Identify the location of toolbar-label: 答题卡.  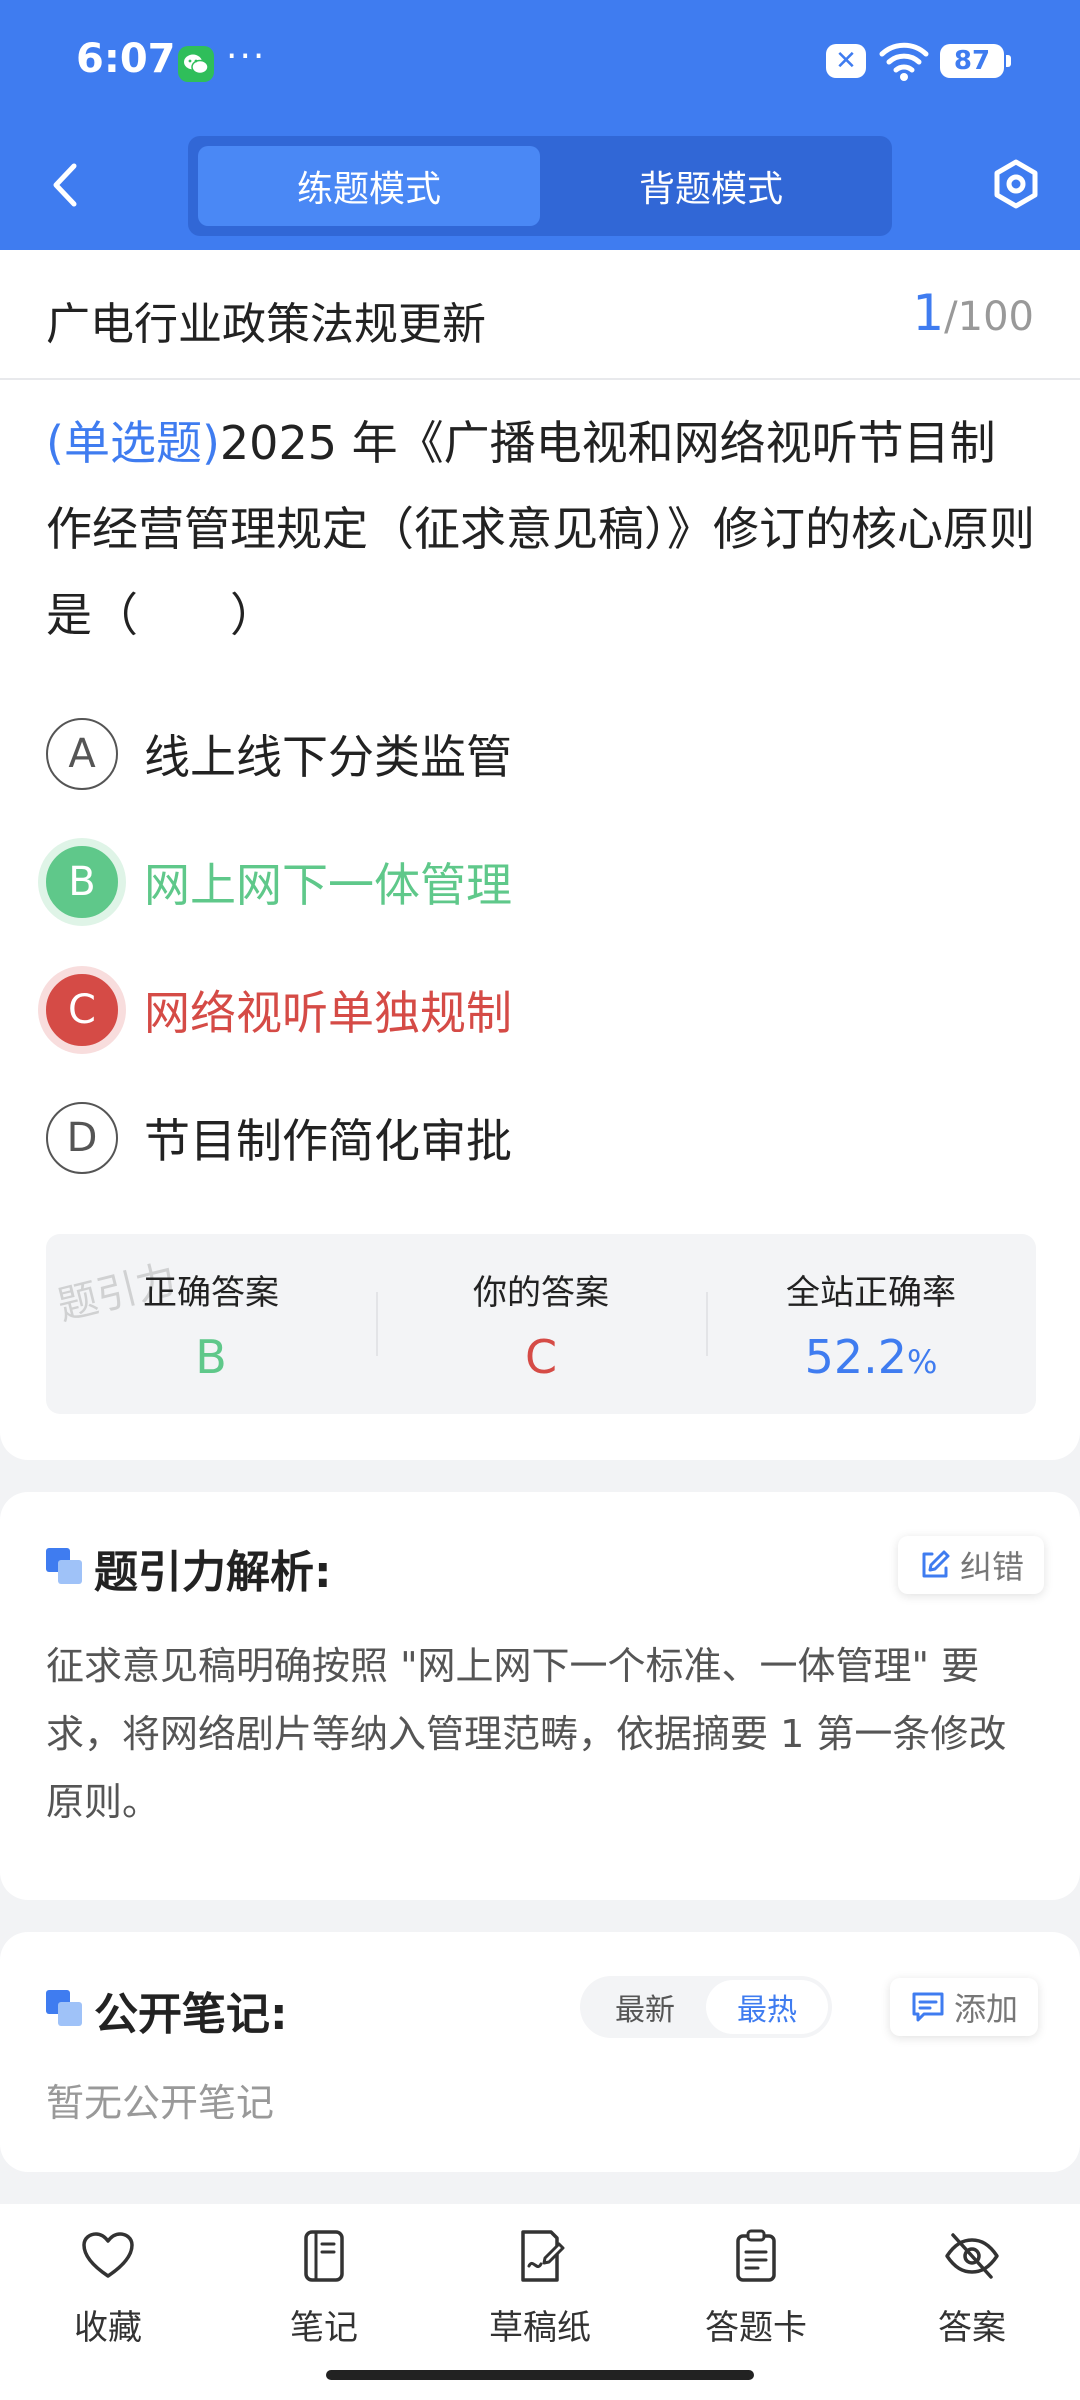
(756, 2328).